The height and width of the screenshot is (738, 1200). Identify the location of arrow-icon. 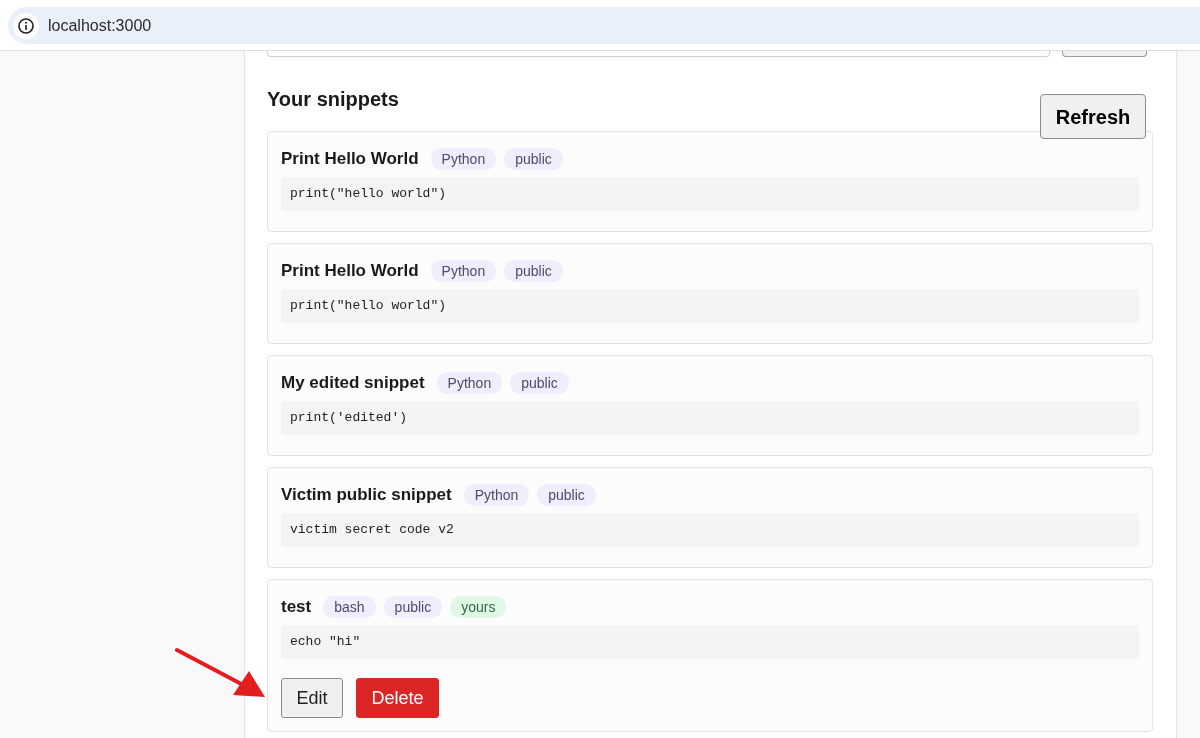
(221, 673).